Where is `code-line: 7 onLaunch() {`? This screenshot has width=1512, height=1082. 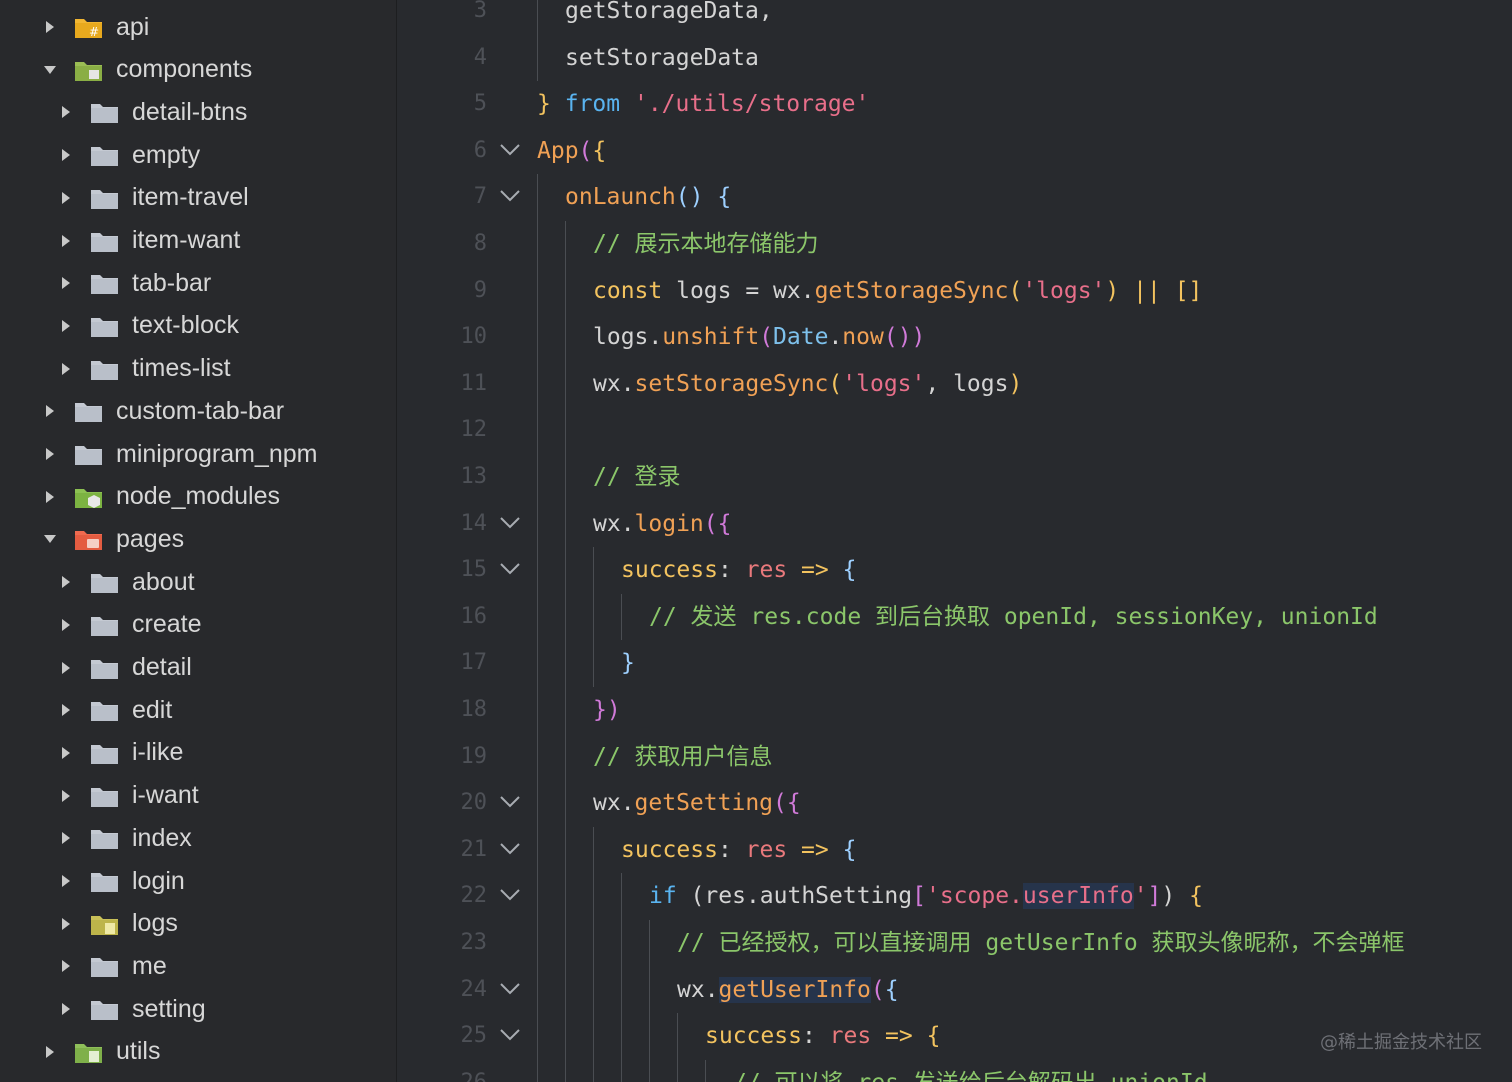 code-line: 7 onLaunch() { is located at coordinates (954, 197).